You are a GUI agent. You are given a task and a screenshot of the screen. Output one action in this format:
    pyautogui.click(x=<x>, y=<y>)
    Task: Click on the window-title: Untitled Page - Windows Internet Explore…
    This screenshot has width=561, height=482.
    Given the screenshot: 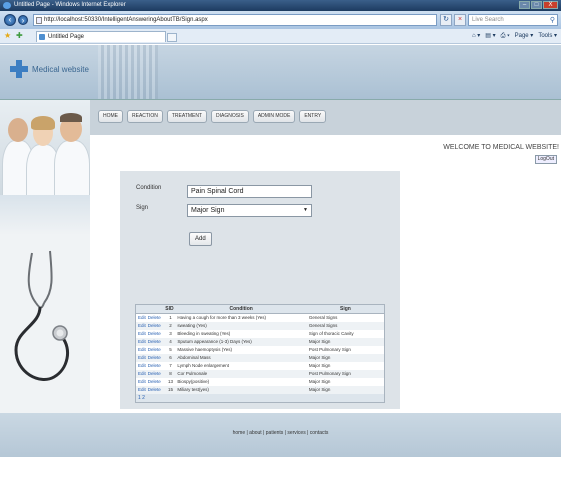 What is the action you would take?
    pyautogui.click(x=70, y=5)
    